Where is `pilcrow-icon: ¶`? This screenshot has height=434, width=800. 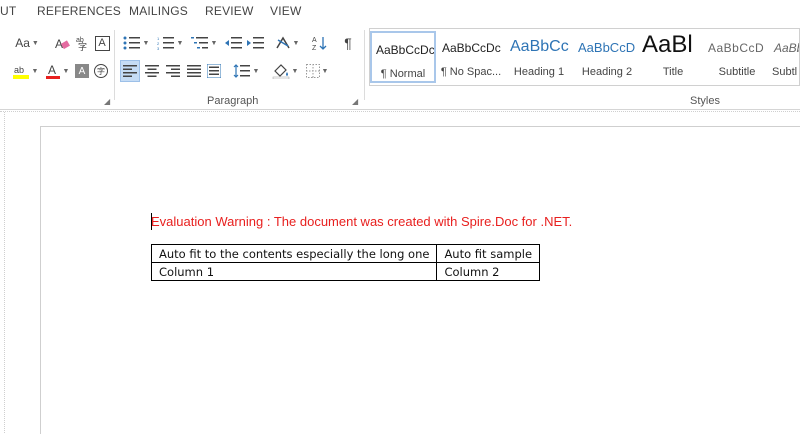
pilcrow-icon: ¶ is located at coordinates (348, 43).